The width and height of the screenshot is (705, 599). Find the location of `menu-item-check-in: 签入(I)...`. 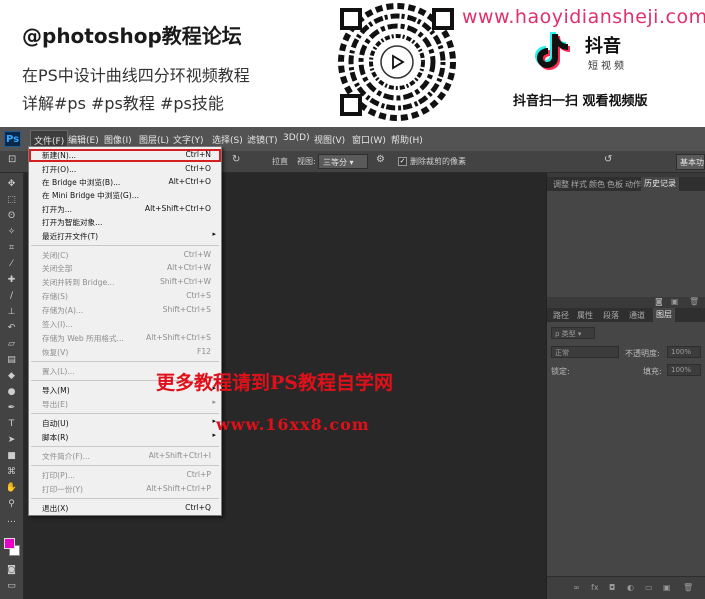

menu-item-check-in: 签入(I)... is located at coordinates (57, 324).